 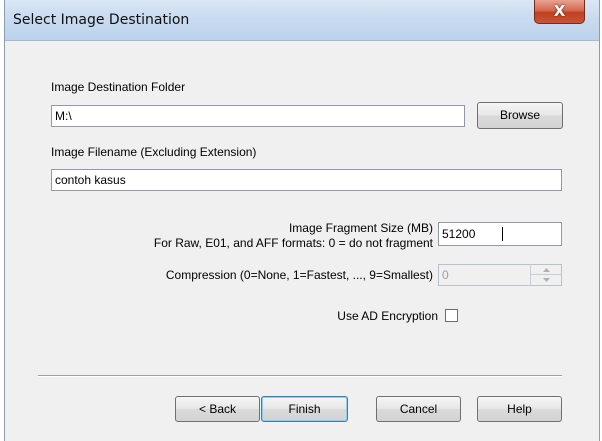 I want to click on fragment-size-label: Image Fragment Size (MB), so click(x=360, y=228).